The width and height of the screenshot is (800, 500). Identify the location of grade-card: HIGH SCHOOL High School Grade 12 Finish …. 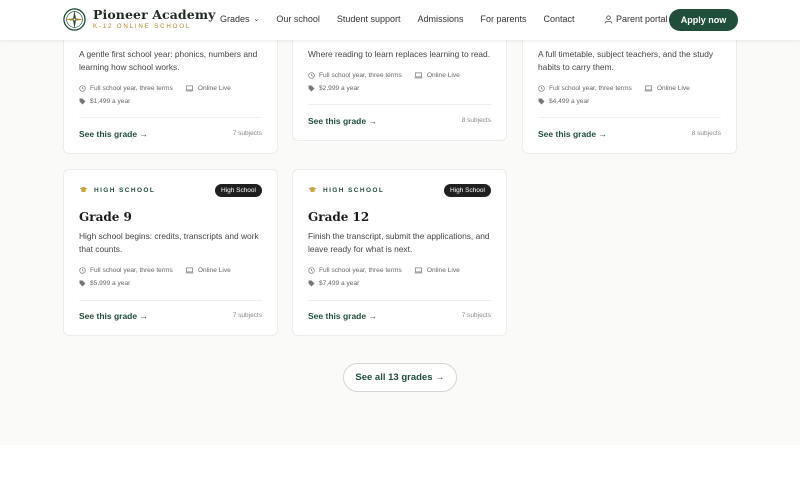
(399, 252).